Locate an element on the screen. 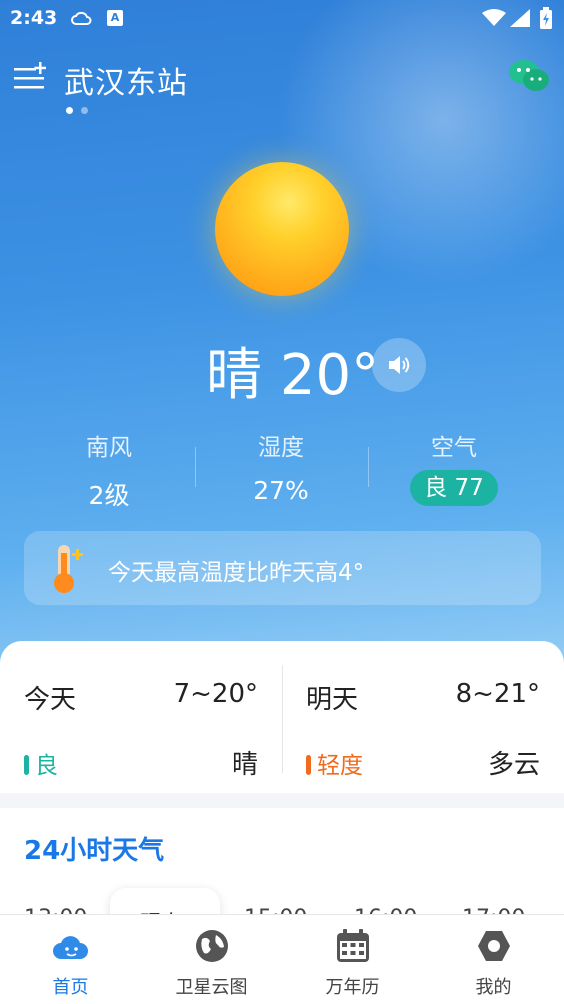 This screenshot has width=564, height=1004. cloud-status-icon is located at coordinates (81, 18).